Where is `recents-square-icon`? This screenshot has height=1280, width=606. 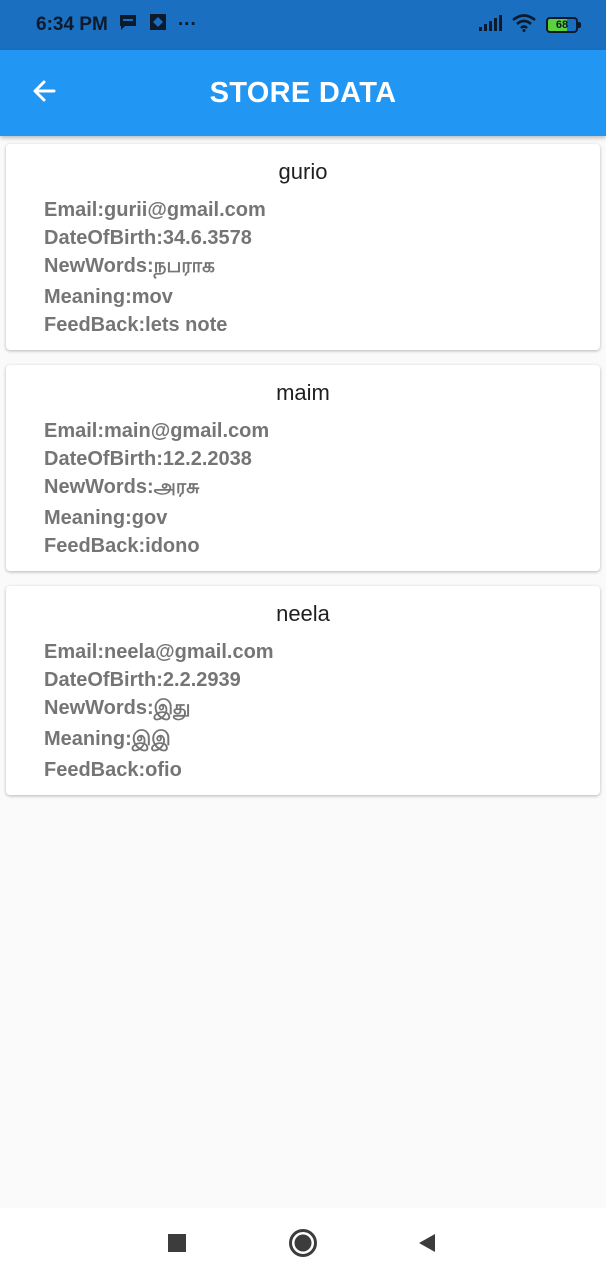
recents-square-icon is located at coordinates (177, 1245).